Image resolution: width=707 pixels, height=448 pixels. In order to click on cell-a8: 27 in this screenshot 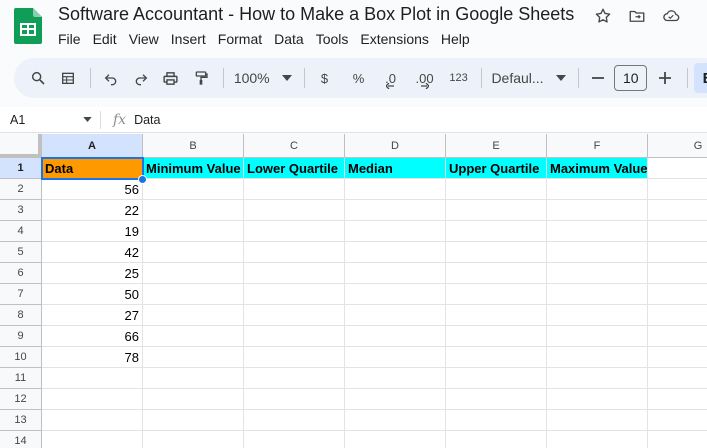, I will do `click(92, 315)`.